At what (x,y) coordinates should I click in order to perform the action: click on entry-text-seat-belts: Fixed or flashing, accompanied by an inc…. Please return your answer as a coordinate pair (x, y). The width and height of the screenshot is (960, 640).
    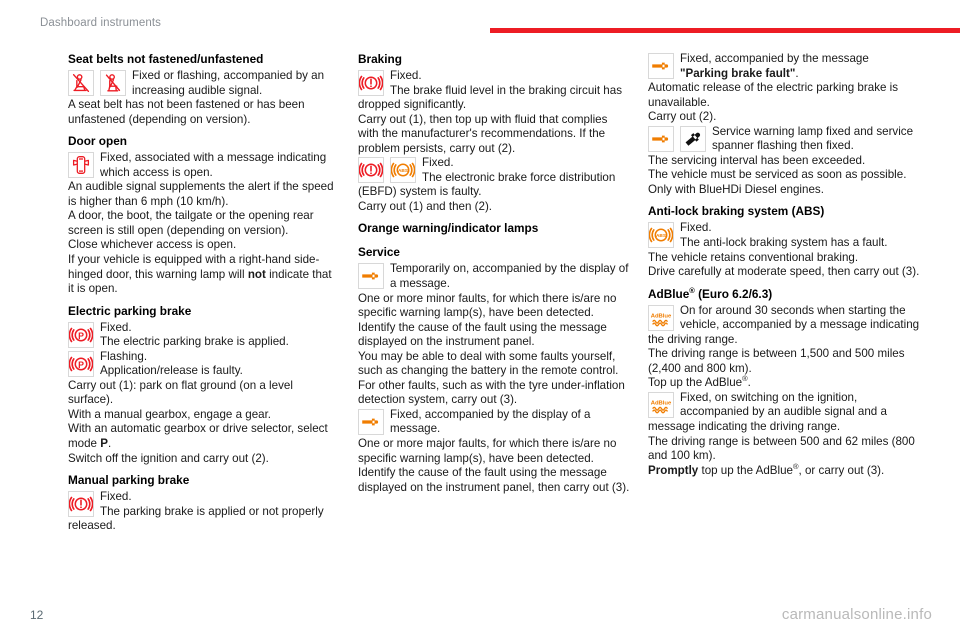
    Looking at the image, I should click on (228, 83).